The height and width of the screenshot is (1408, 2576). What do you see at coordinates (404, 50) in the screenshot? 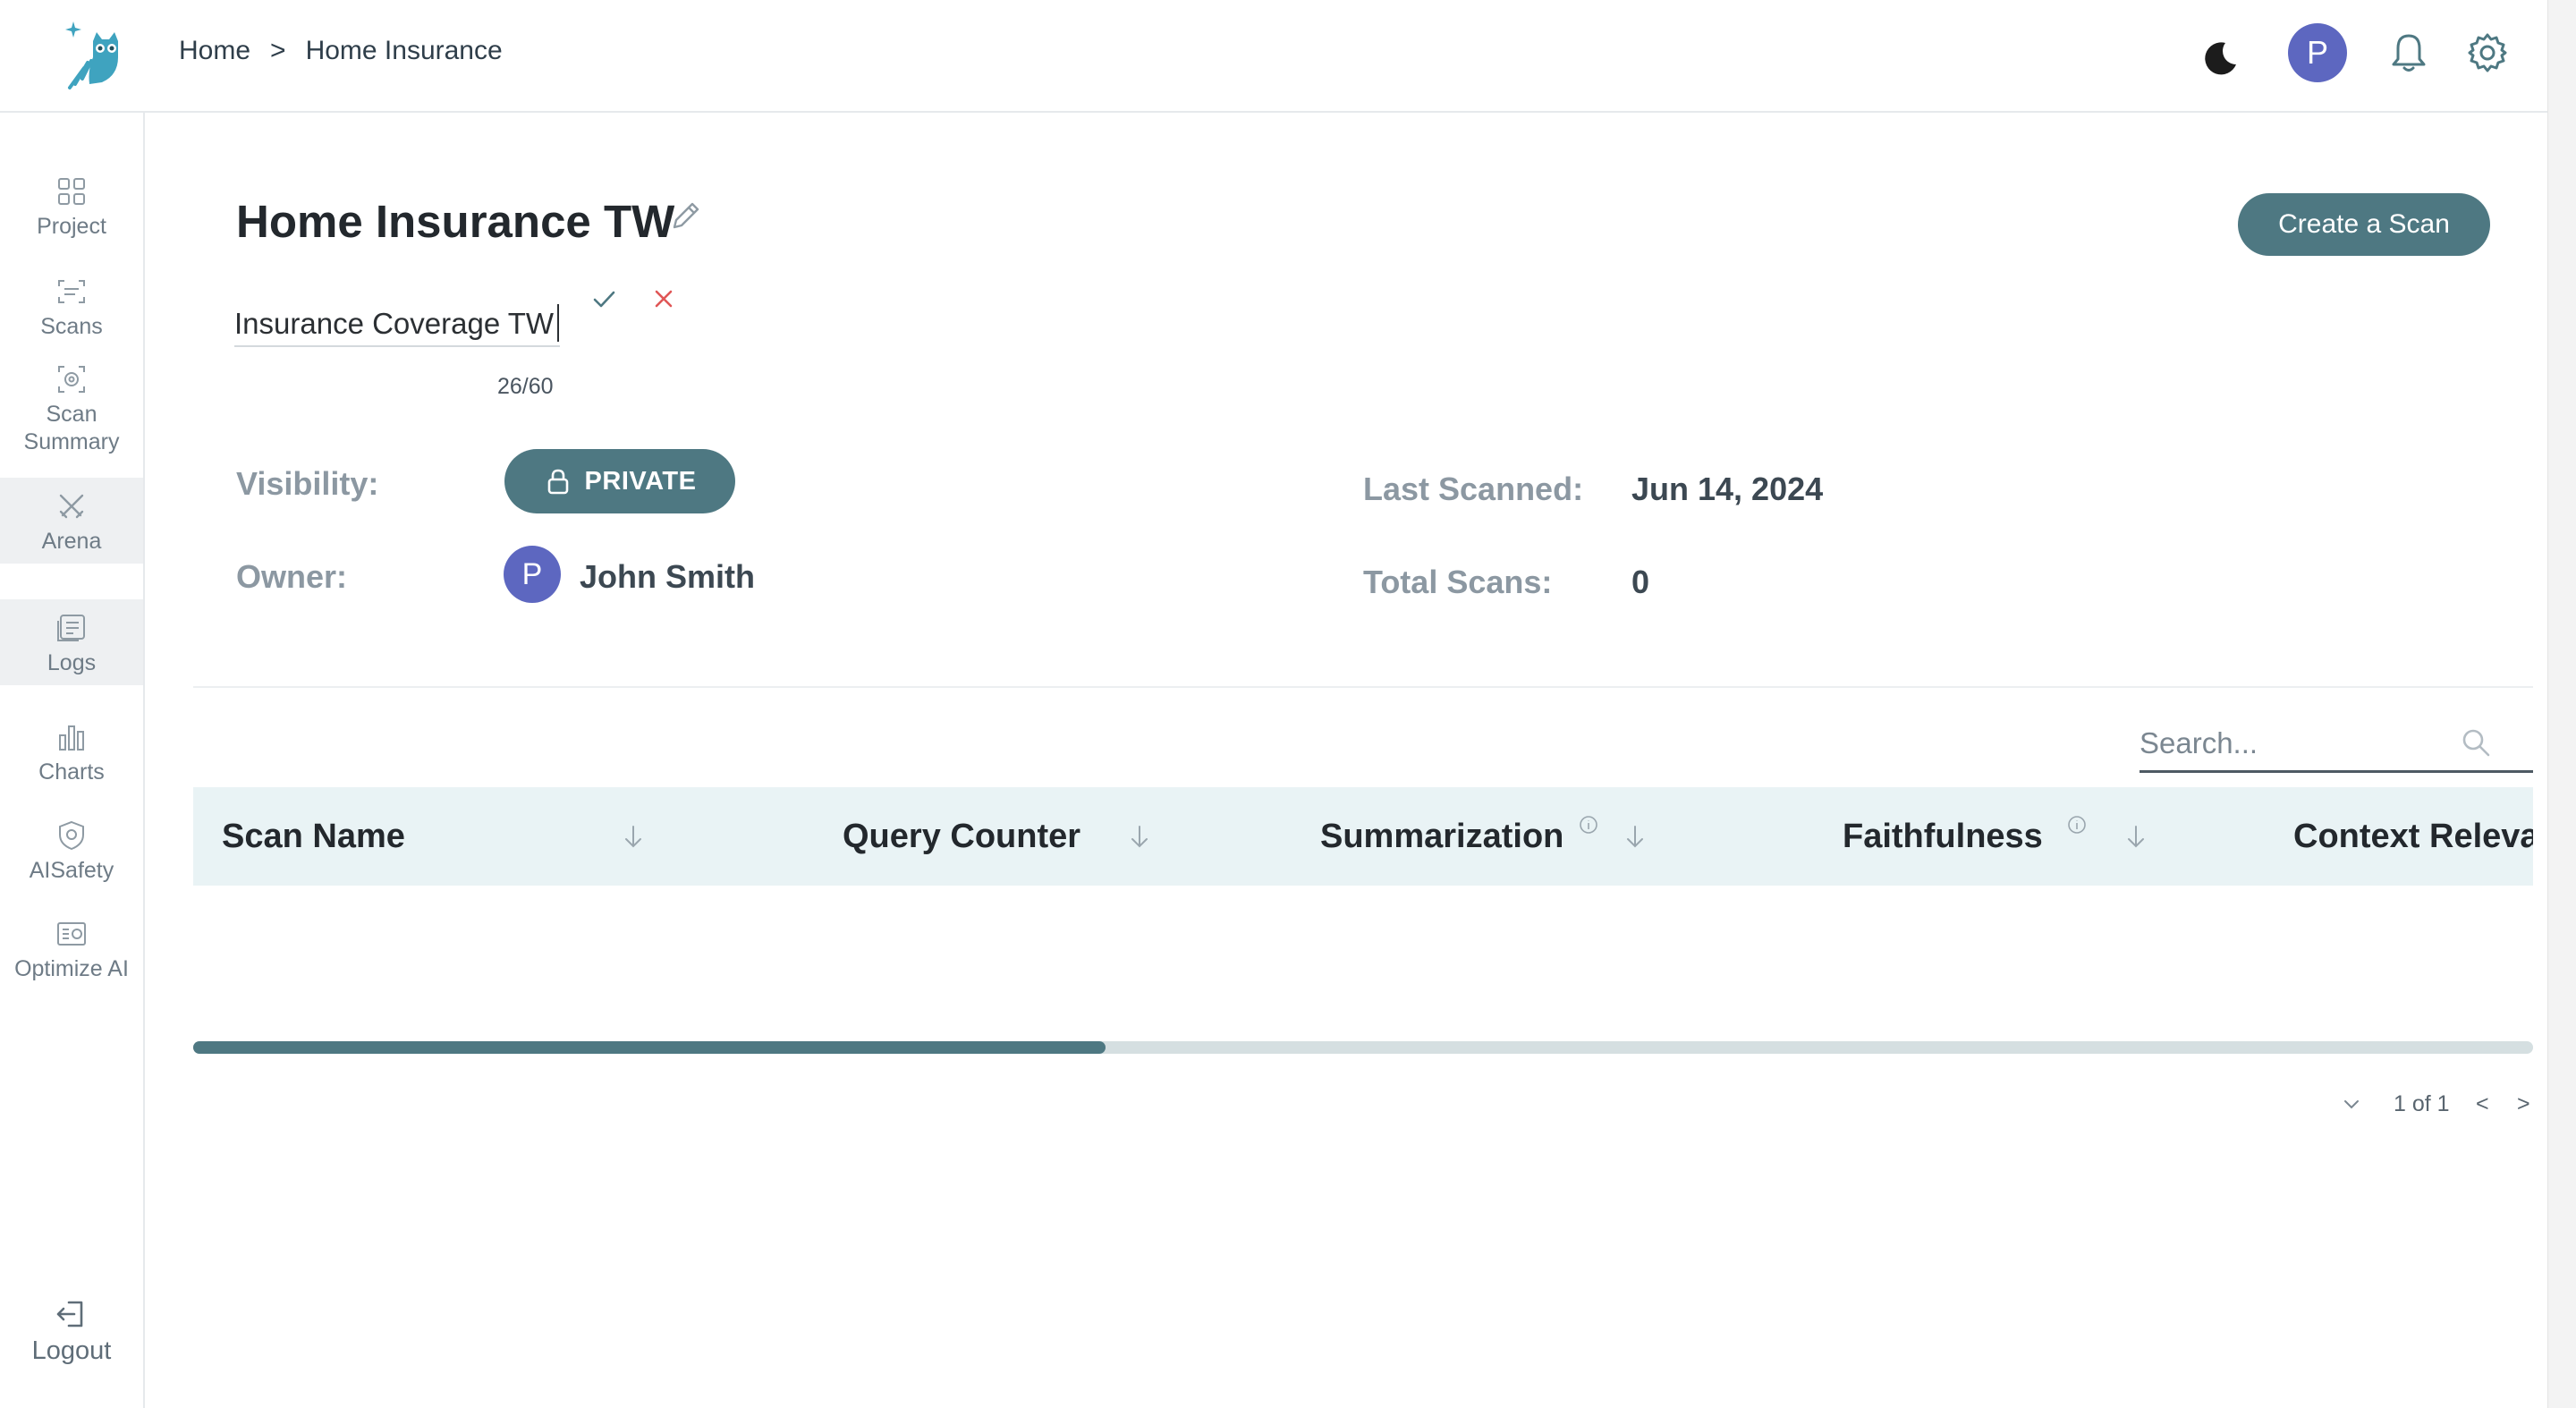
I see `breadcrumb-current: Home Insurance` at bounding box center [404, 50].